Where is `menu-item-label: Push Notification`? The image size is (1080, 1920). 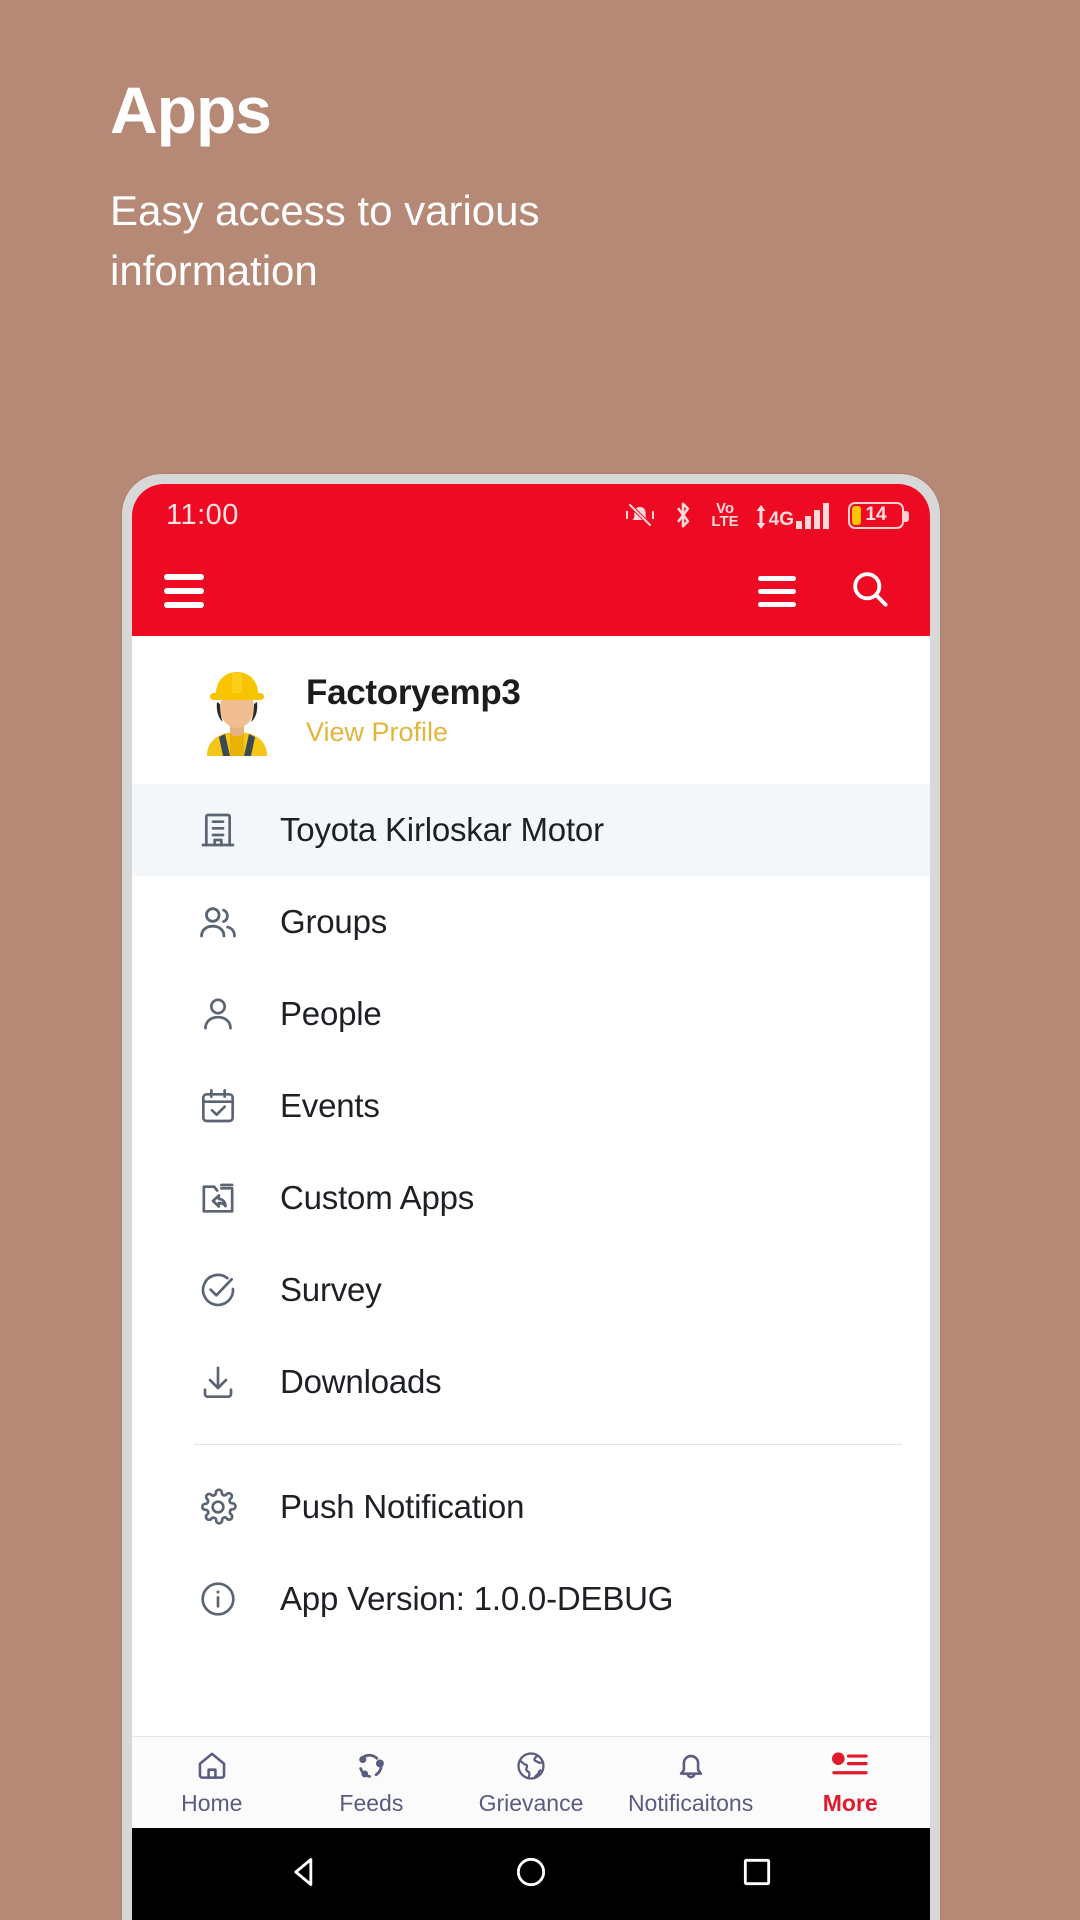 menu-item-label: Push Notification is located at coordinates (402, 1506).